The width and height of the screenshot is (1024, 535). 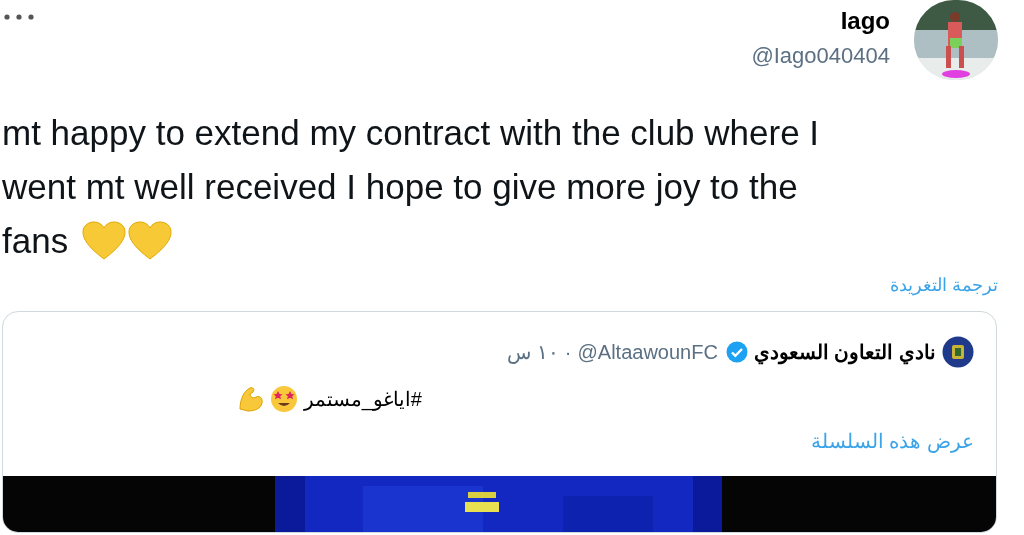 I want to click on quoted-author-handle: @AltaawounFC, so click(x=647, y=352).